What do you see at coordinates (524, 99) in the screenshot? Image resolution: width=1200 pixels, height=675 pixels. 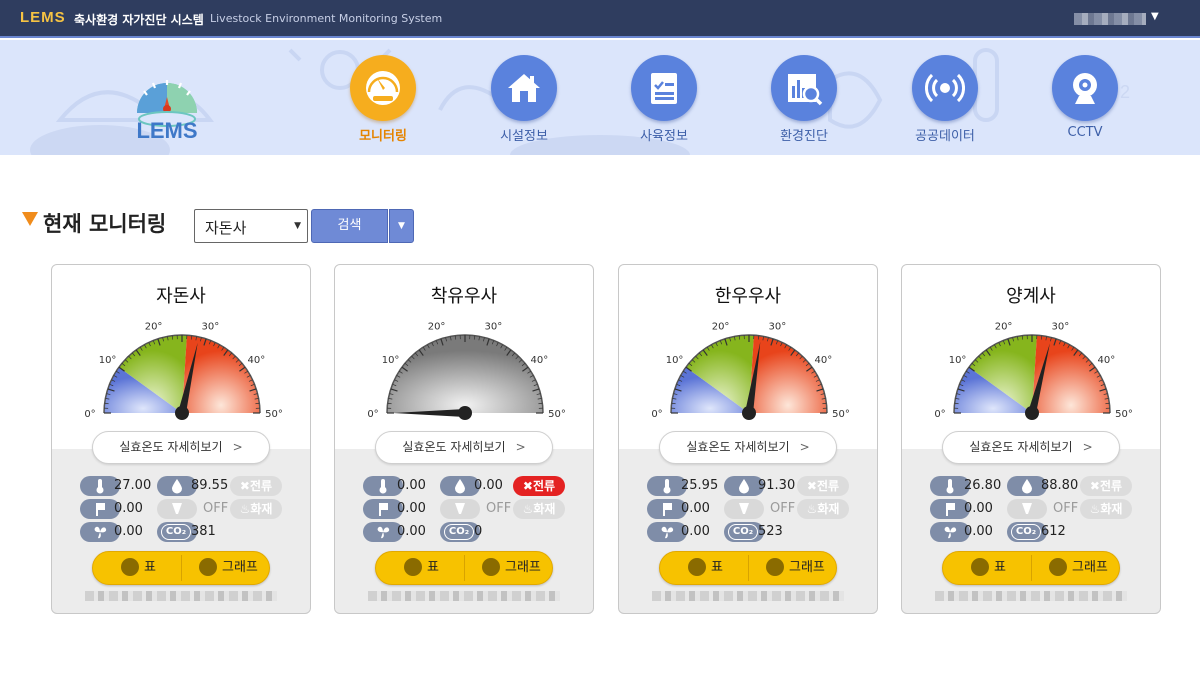 I see `nav-facility-info: 시설정보` at bounding box center [524, 99].